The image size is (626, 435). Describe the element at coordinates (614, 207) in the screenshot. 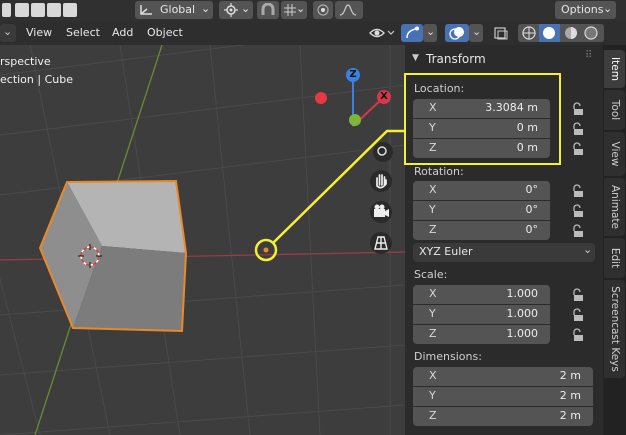

I see `tab-animate: Animate` at that location.